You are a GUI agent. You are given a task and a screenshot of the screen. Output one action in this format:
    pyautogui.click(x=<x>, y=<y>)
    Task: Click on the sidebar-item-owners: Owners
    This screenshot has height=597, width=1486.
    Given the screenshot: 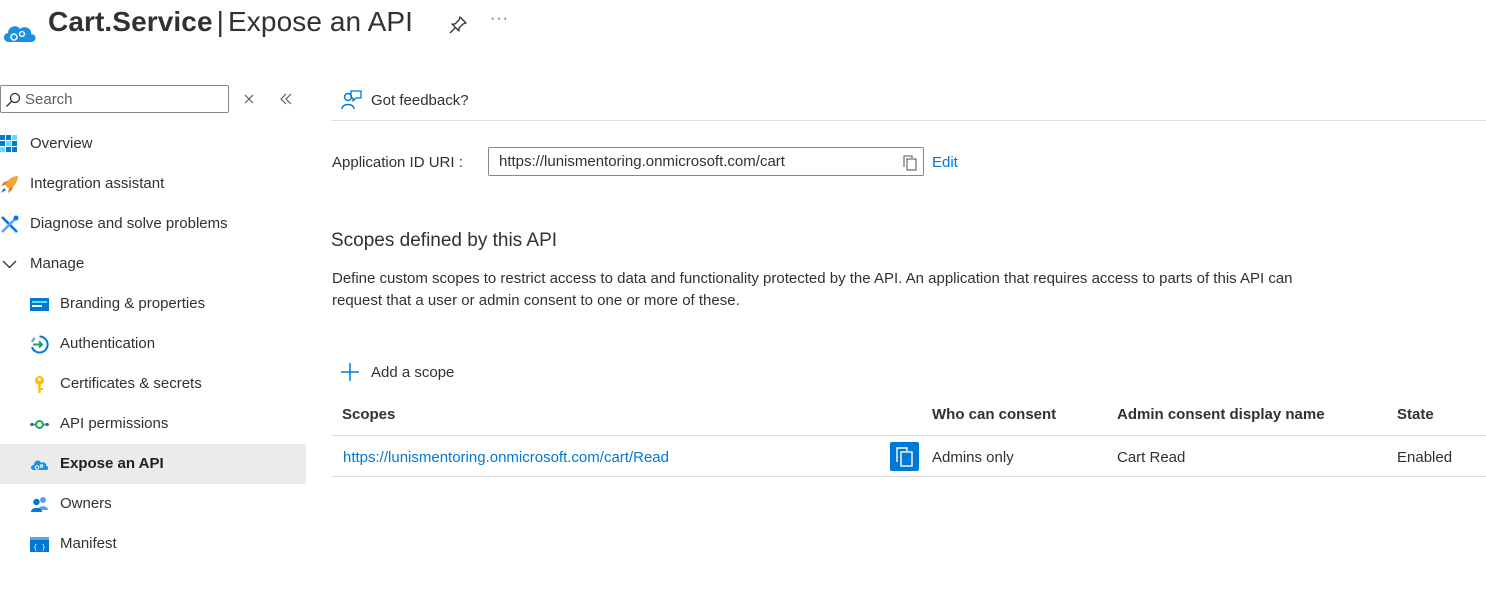 What is the action you would take?
    pyautogui.click(x=153, y=504)
    